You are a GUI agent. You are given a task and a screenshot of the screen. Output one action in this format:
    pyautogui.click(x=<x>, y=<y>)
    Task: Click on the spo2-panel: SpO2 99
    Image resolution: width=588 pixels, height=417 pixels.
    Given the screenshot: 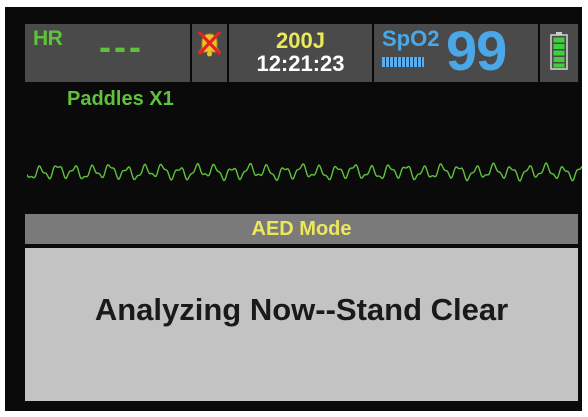 What is the action you would take?
    pyautogui.click(x=456, y=50)
    